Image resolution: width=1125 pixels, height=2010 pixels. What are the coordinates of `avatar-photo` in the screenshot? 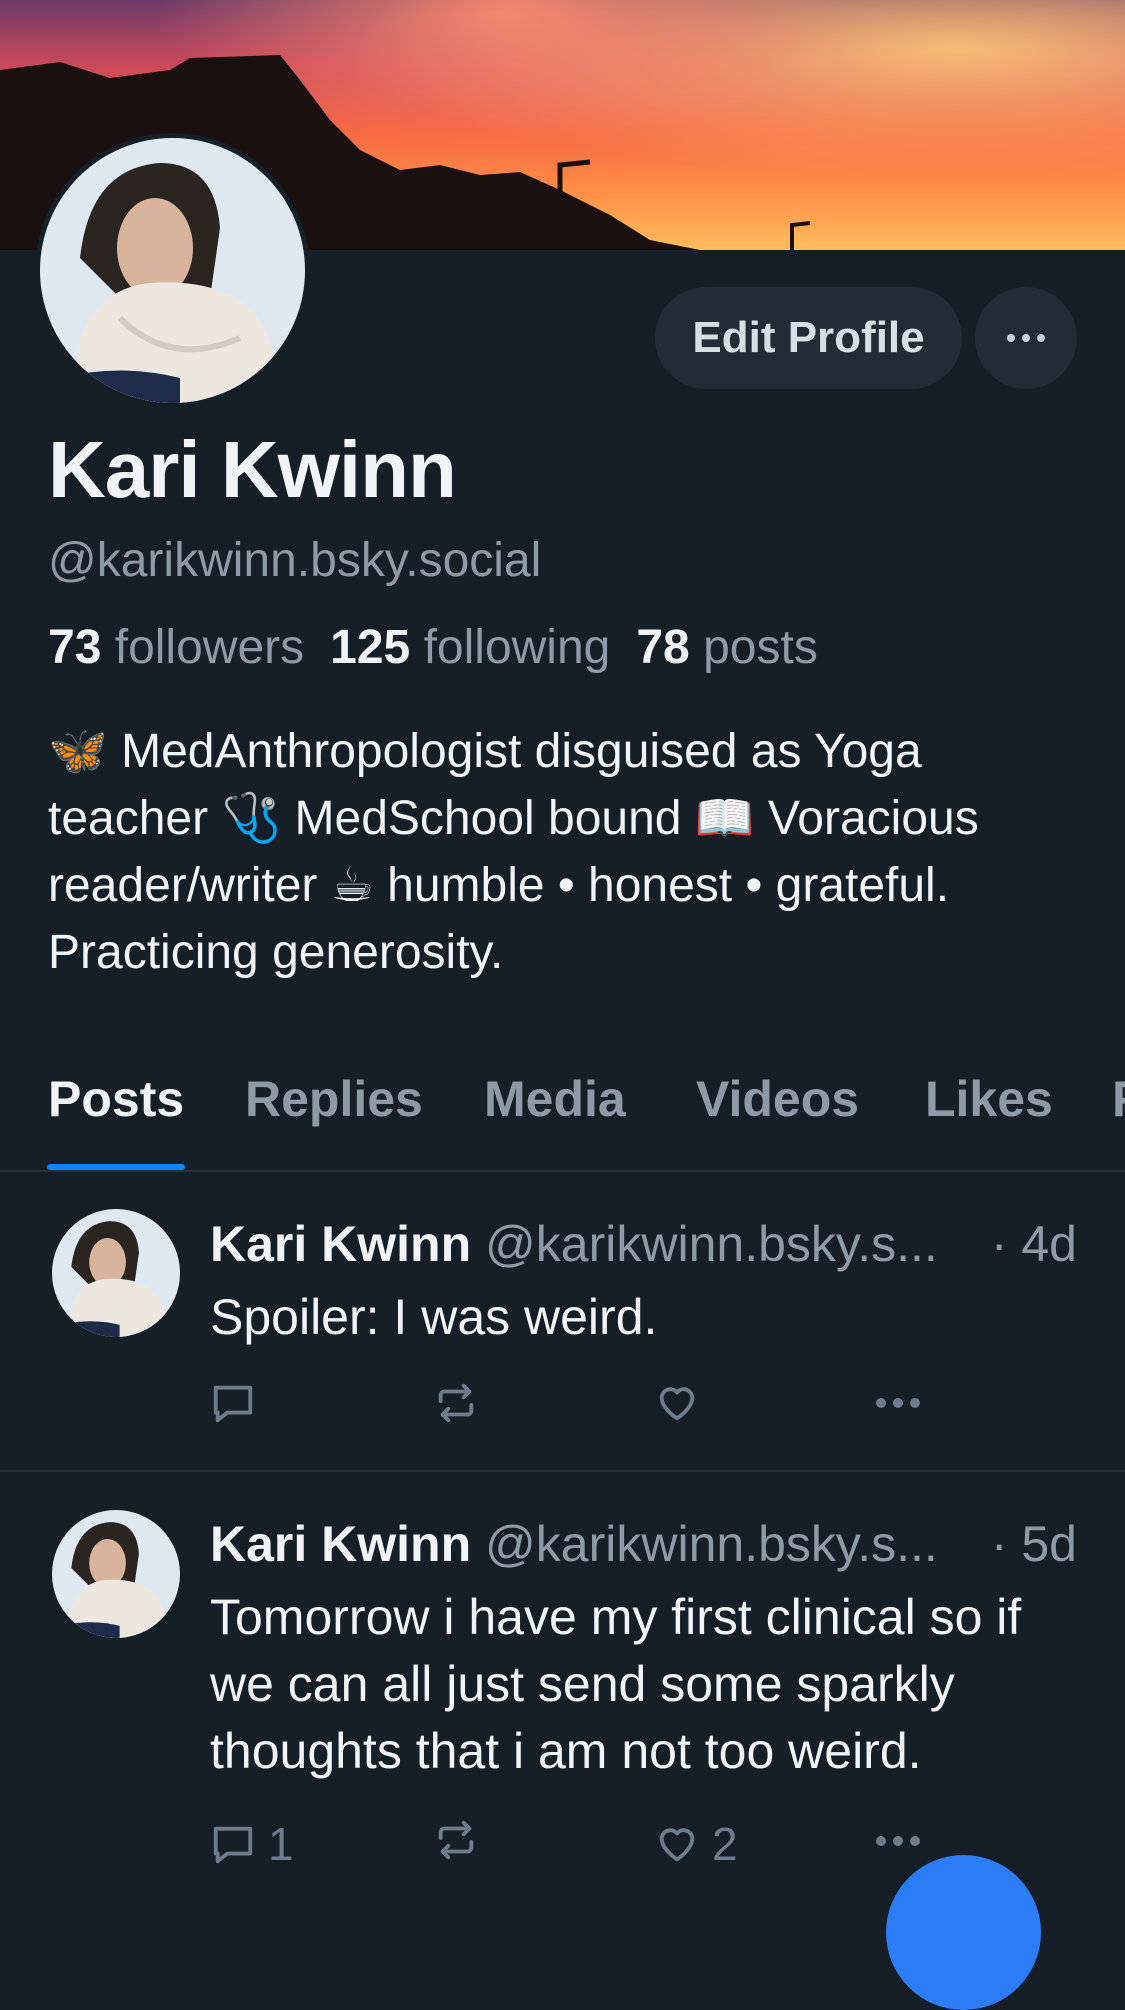 It's located at (172, 270).